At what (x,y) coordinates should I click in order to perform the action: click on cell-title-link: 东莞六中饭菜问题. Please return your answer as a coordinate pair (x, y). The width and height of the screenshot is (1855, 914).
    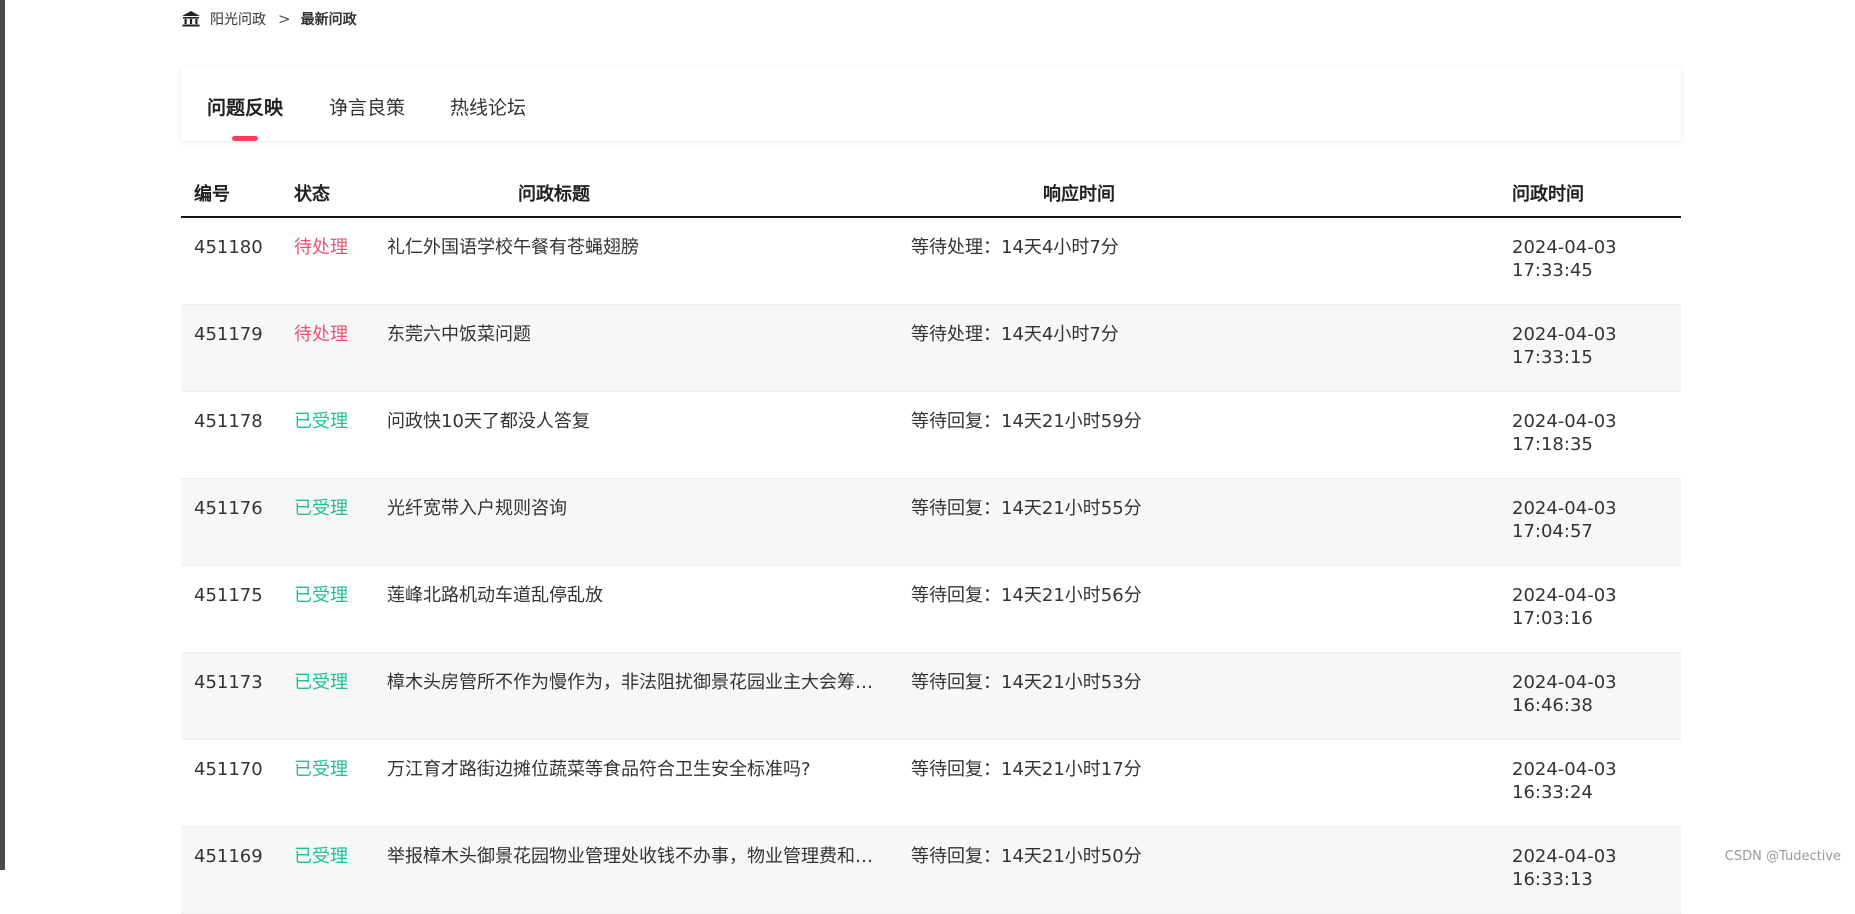
    Looking at the image, I should click on (634, 334).